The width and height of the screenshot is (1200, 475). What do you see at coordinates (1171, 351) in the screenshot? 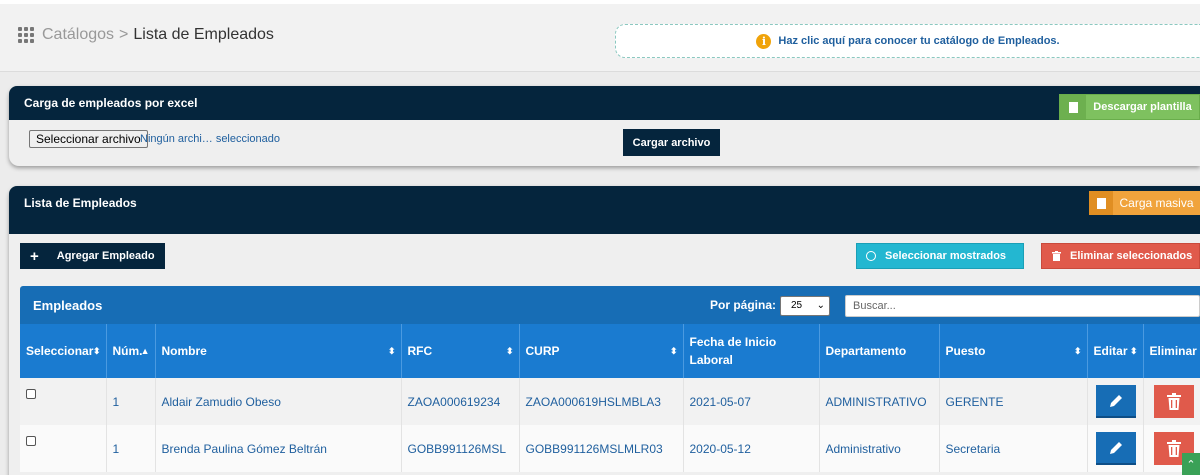
I see `col-header-delete: Eliminar` at bounding box center [1171, 351].